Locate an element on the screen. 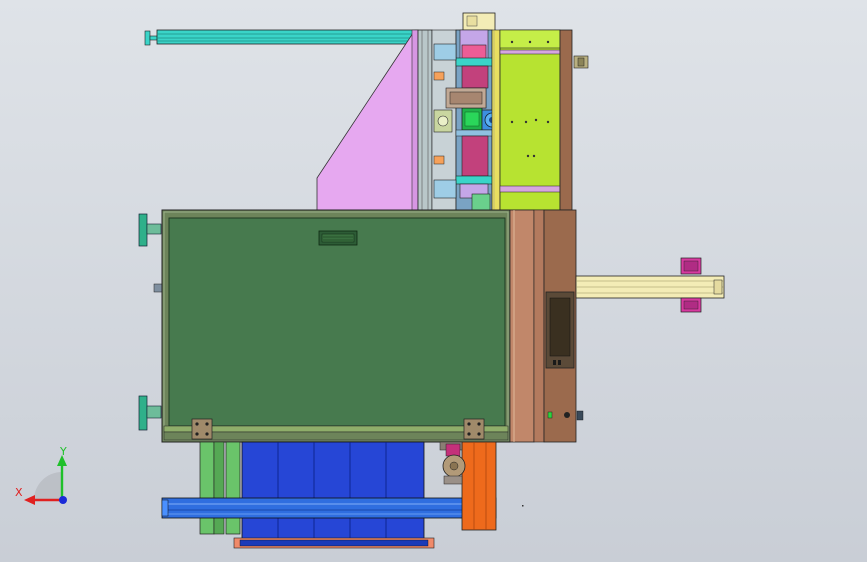 The width and height of the screenshot is (867, 562). lime-mounting-plate is located at coordinates (544, 120).